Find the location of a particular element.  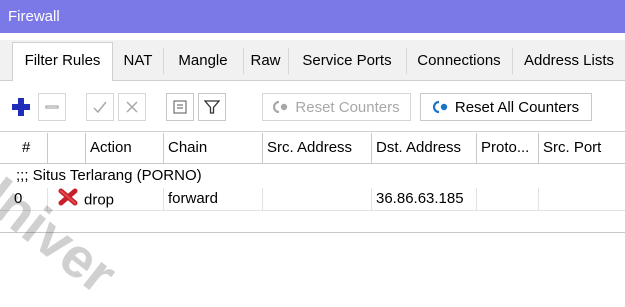

enable-button is located at coordinates (100, 107).